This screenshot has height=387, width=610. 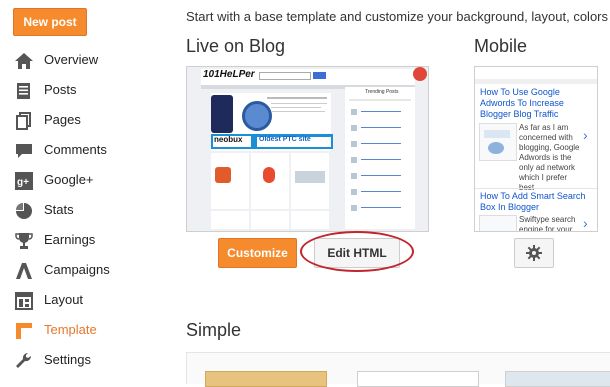 I want to click on sidebar-item-label: Comments, so click(x=75, y=149).